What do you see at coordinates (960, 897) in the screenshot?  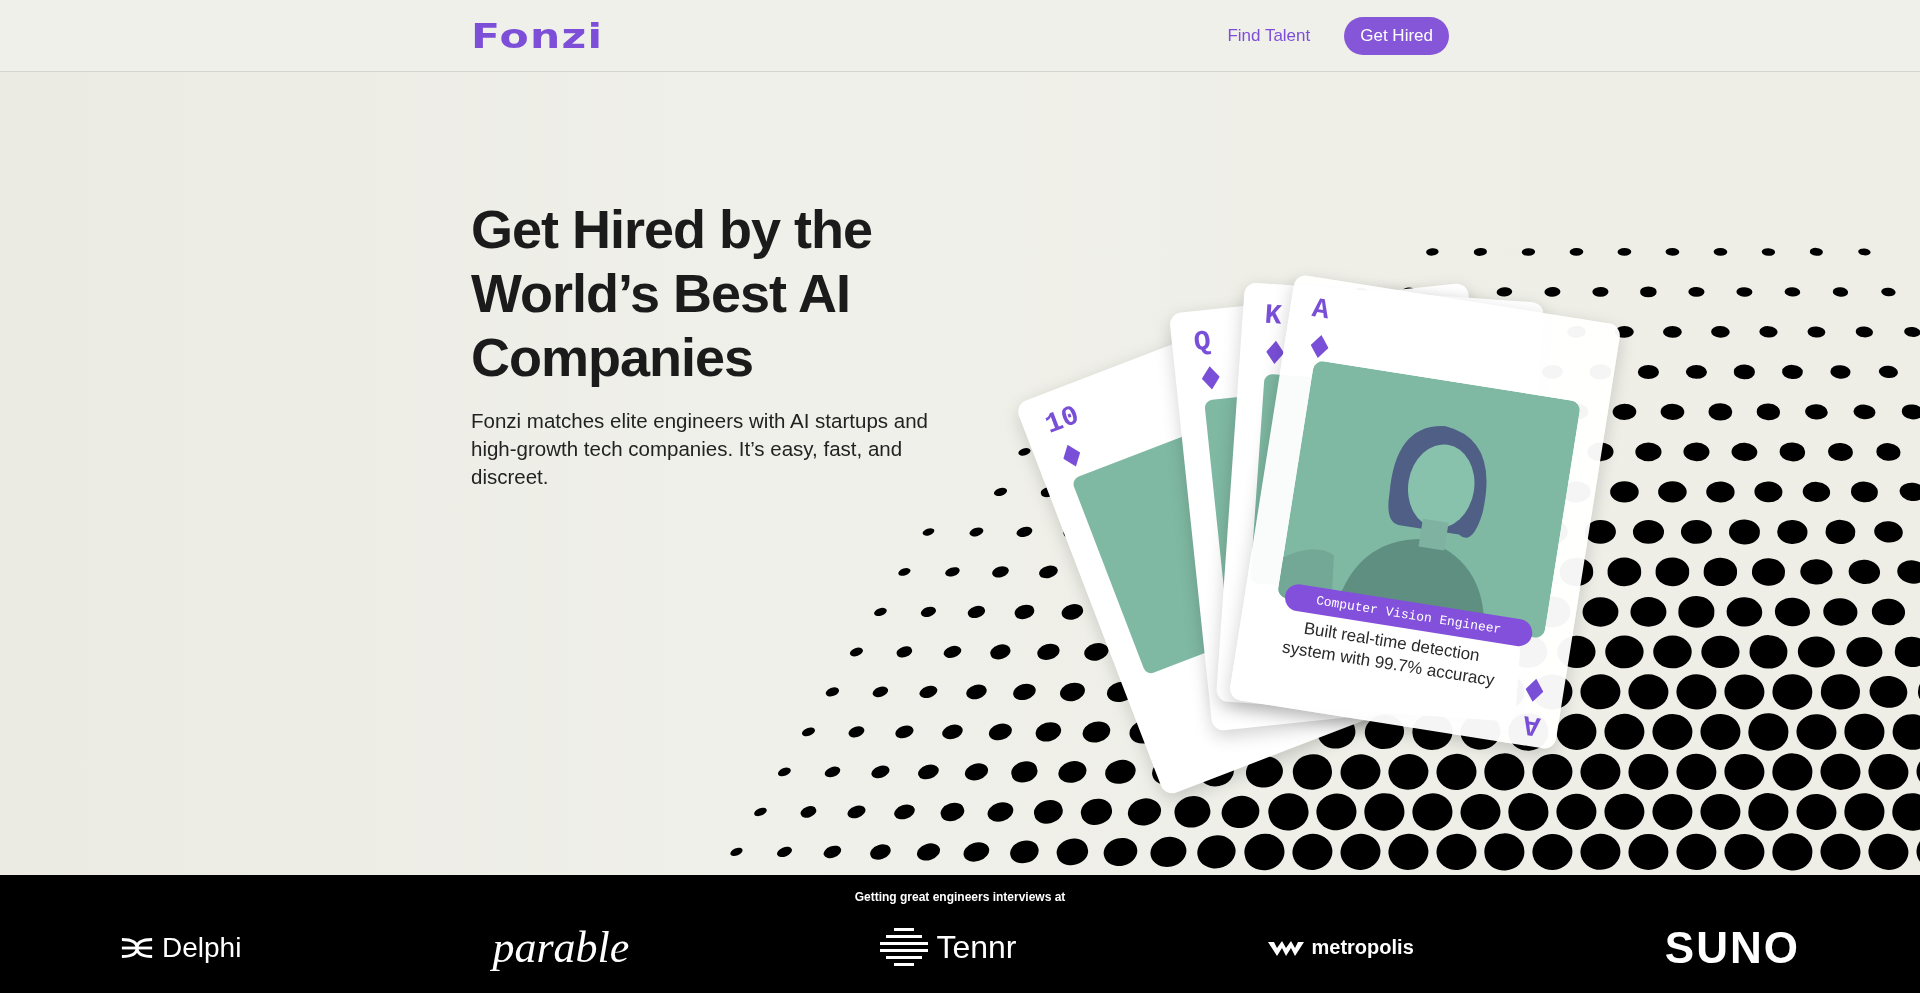 I see `logos-caption: Getting great engineers interviews at` at bounding box center [960, 897].